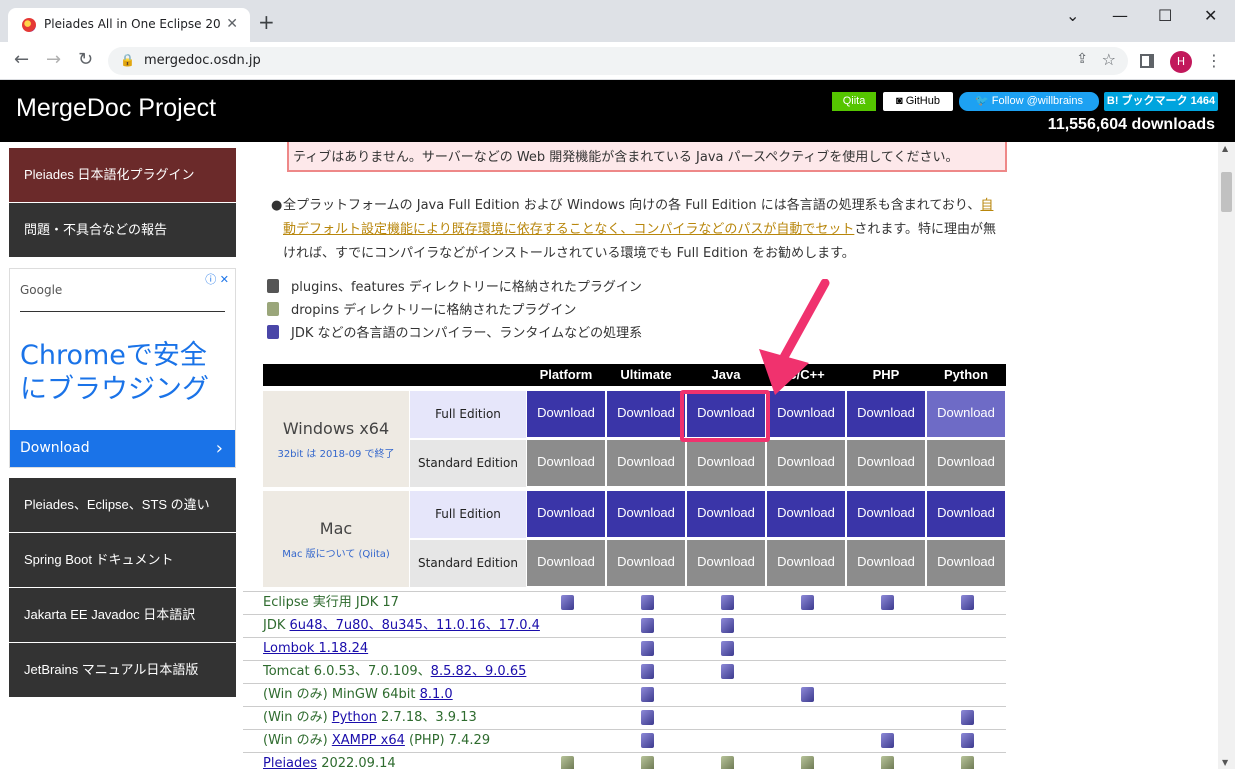 The height and width of the screenshot is (769, 1235). What do you see at coordinates (368, 740) in the screenshot?
I see `xampp-link: XAMPP x64` at bounding box center [368, 740].